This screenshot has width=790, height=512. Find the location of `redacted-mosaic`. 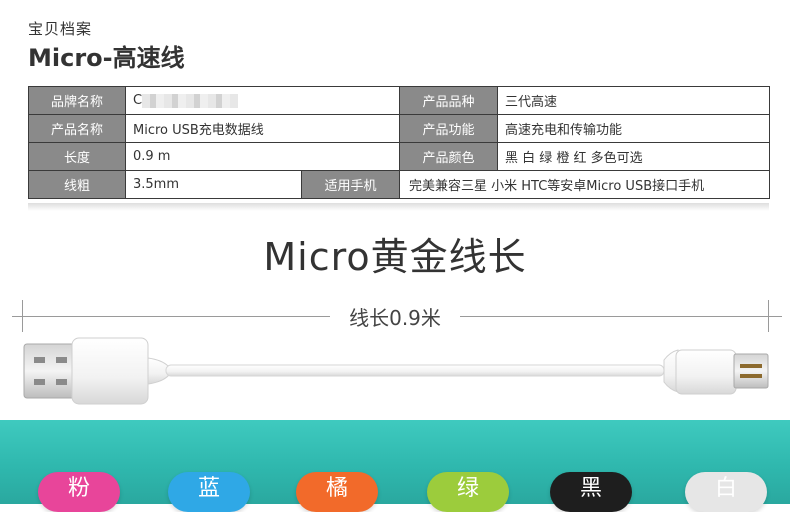

redacted-mosaic is located at coordinates (190, 100).